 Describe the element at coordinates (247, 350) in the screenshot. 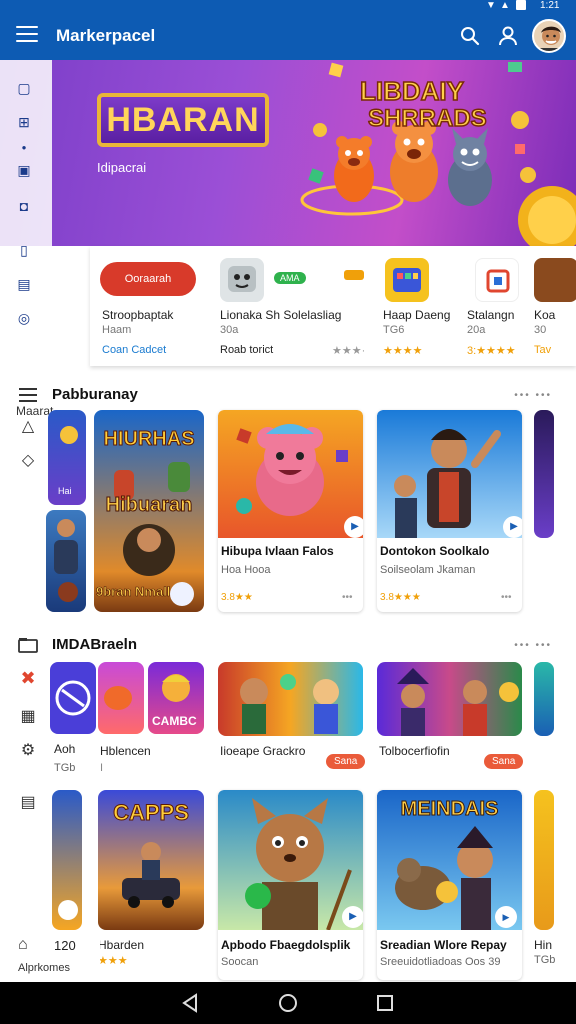

I see `featured-meta: Roab torict` at that location.